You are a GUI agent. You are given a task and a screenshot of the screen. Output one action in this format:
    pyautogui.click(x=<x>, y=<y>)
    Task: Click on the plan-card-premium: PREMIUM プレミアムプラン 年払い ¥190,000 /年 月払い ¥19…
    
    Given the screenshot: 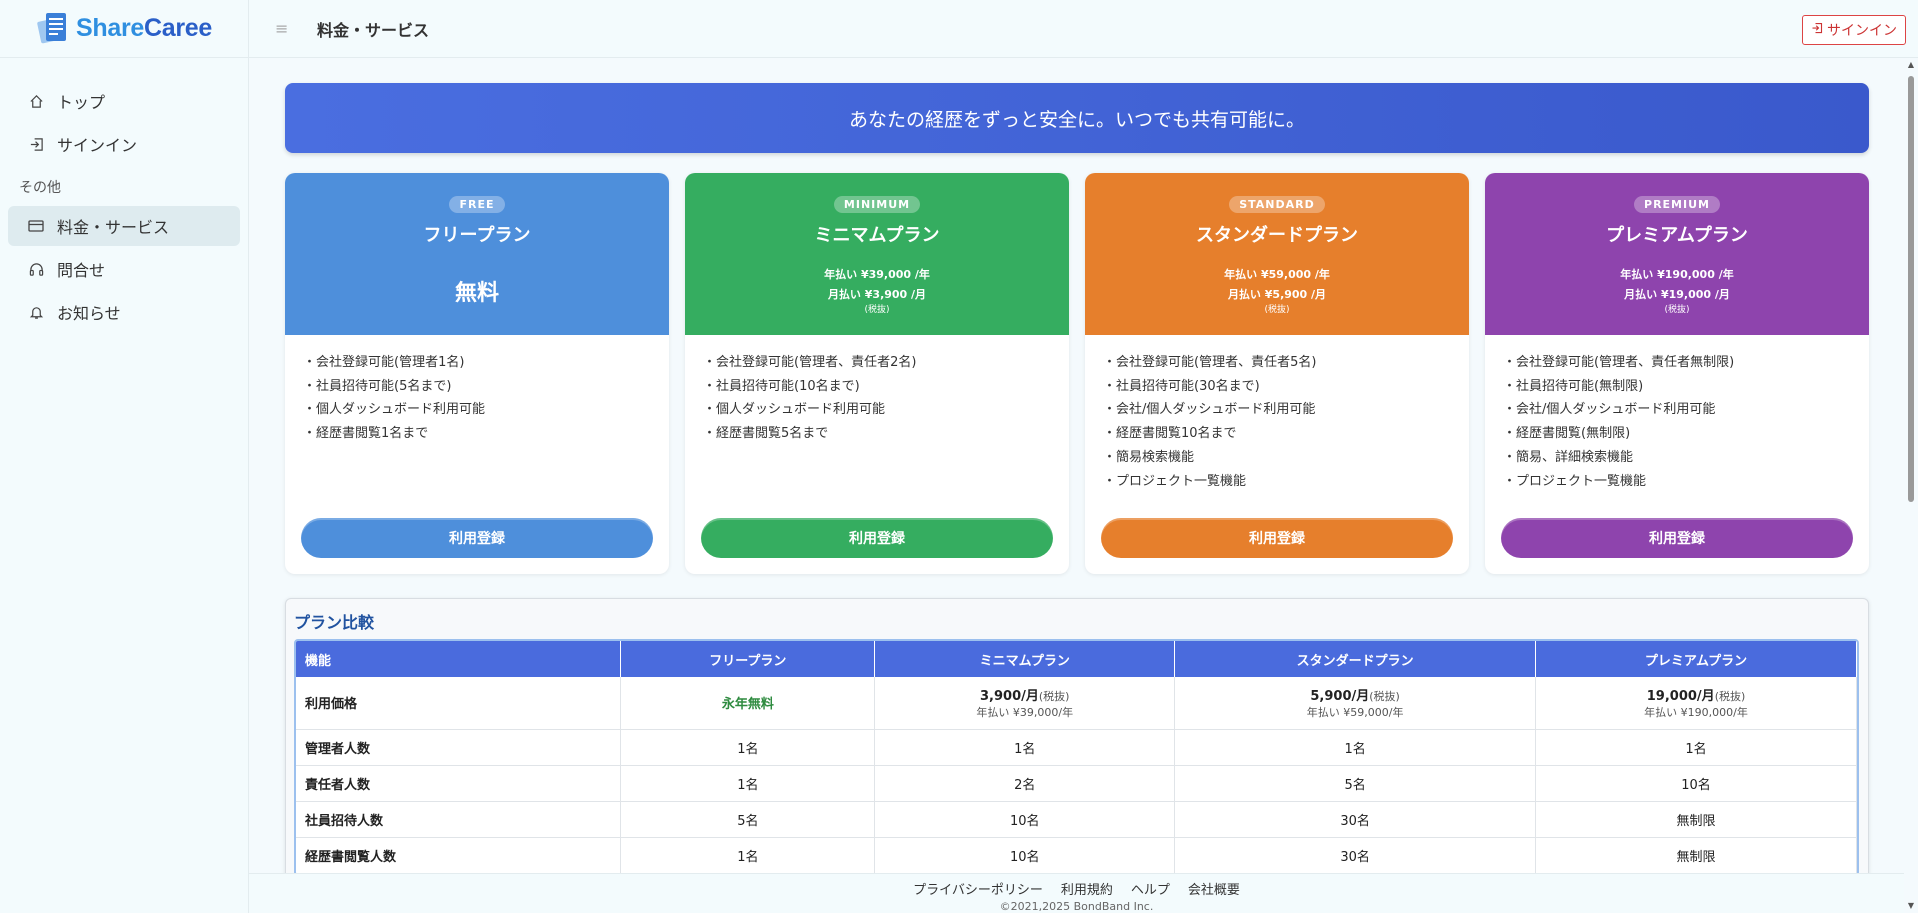 What is the action you would take?
    pyautogui.click(x=1677, y=373)
    